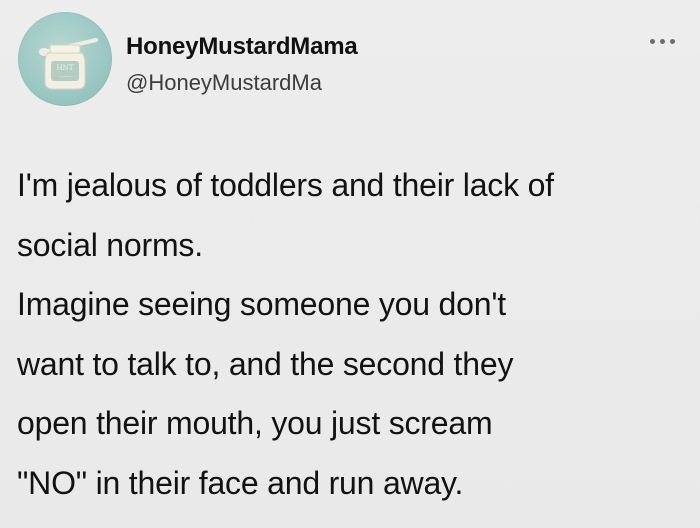 The image size is (700, 528). What do you see at coordinates (261, 304) in the screenshot?
I see `tweet-text-line: Imagine seeing someone you don't` at bounding box center [261, 304].